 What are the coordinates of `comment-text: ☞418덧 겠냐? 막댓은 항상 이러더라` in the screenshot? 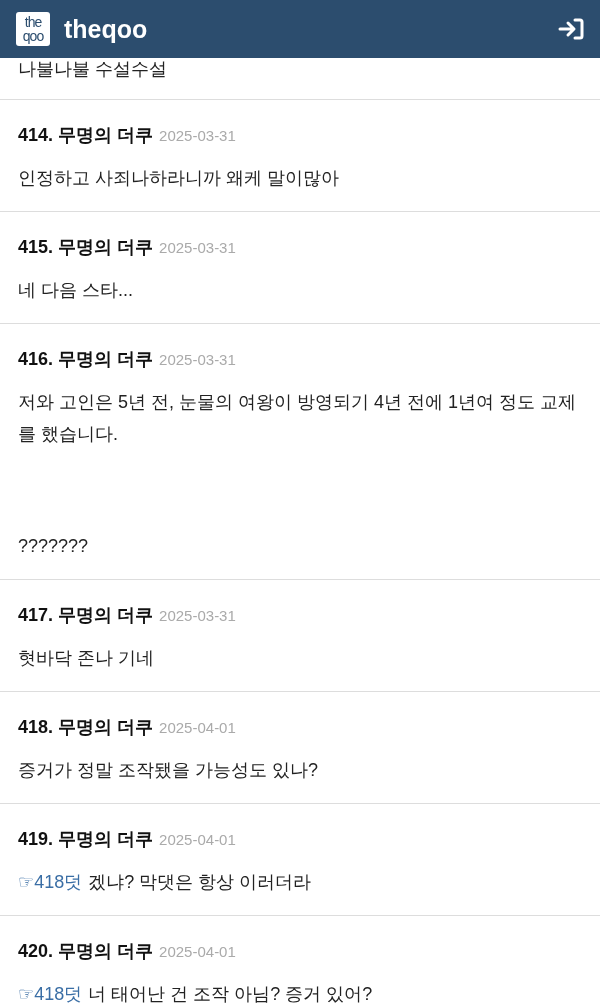 It's located at (165, 882).